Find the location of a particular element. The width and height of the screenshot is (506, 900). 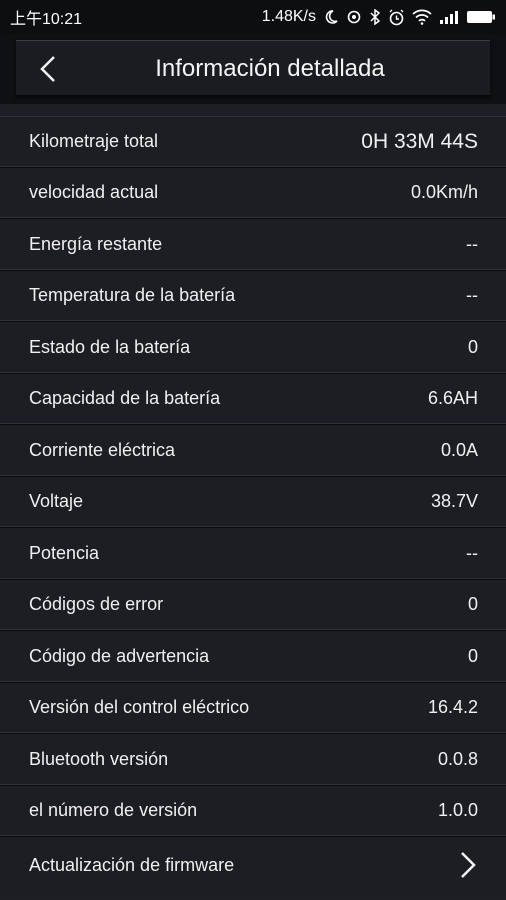

chevron-right-icon is located at coordinates (468, 865).